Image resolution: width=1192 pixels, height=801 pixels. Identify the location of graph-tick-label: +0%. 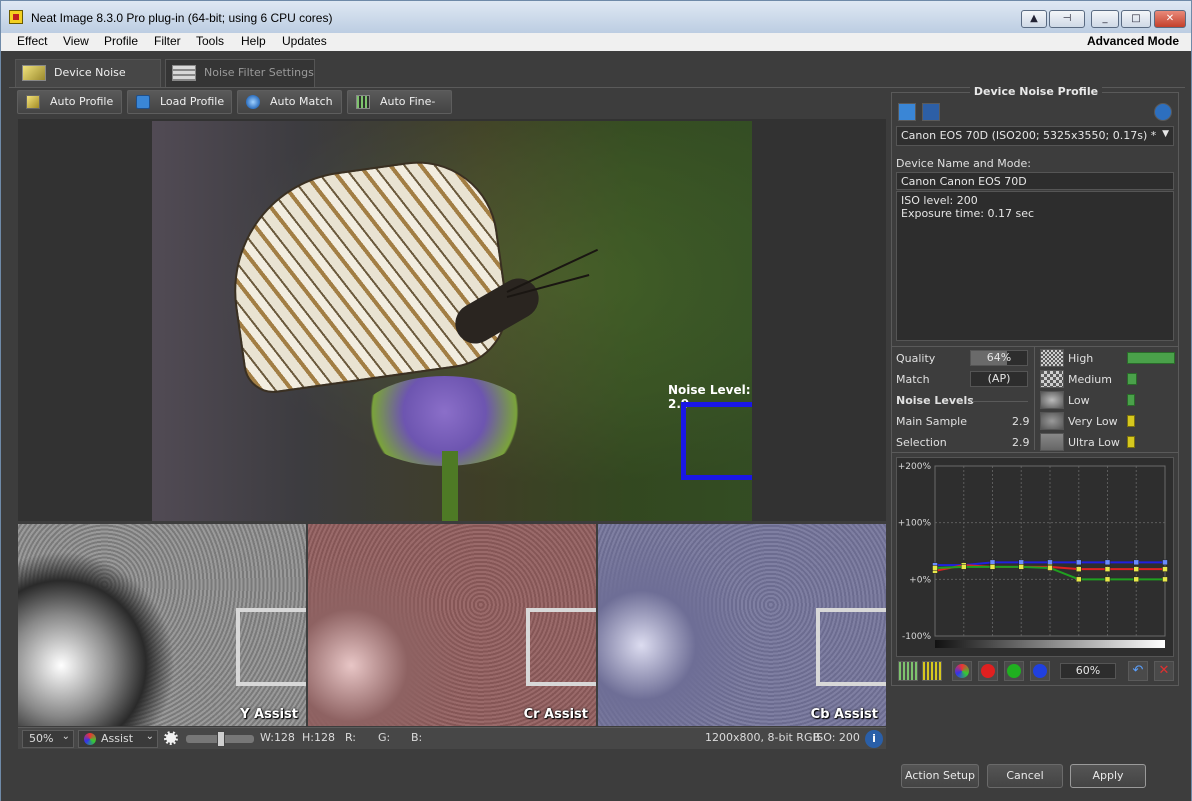
(920, 580).